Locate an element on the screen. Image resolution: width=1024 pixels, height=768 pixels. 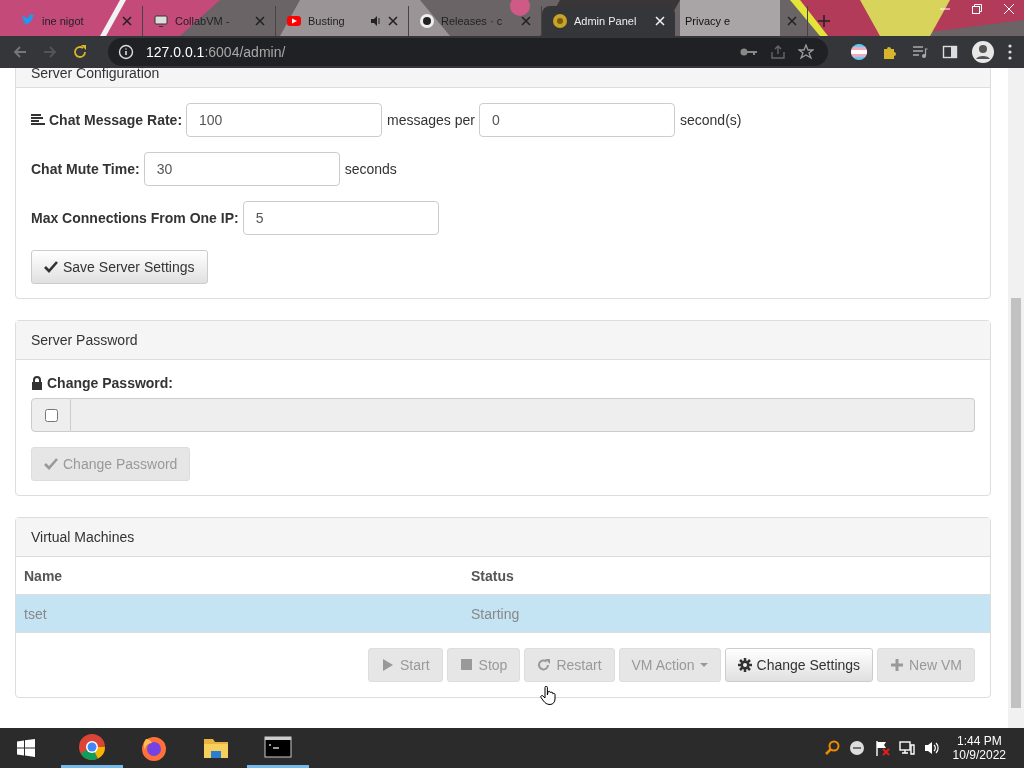
field-label: Chat Mute Time: is located at coordinates (85, 169).